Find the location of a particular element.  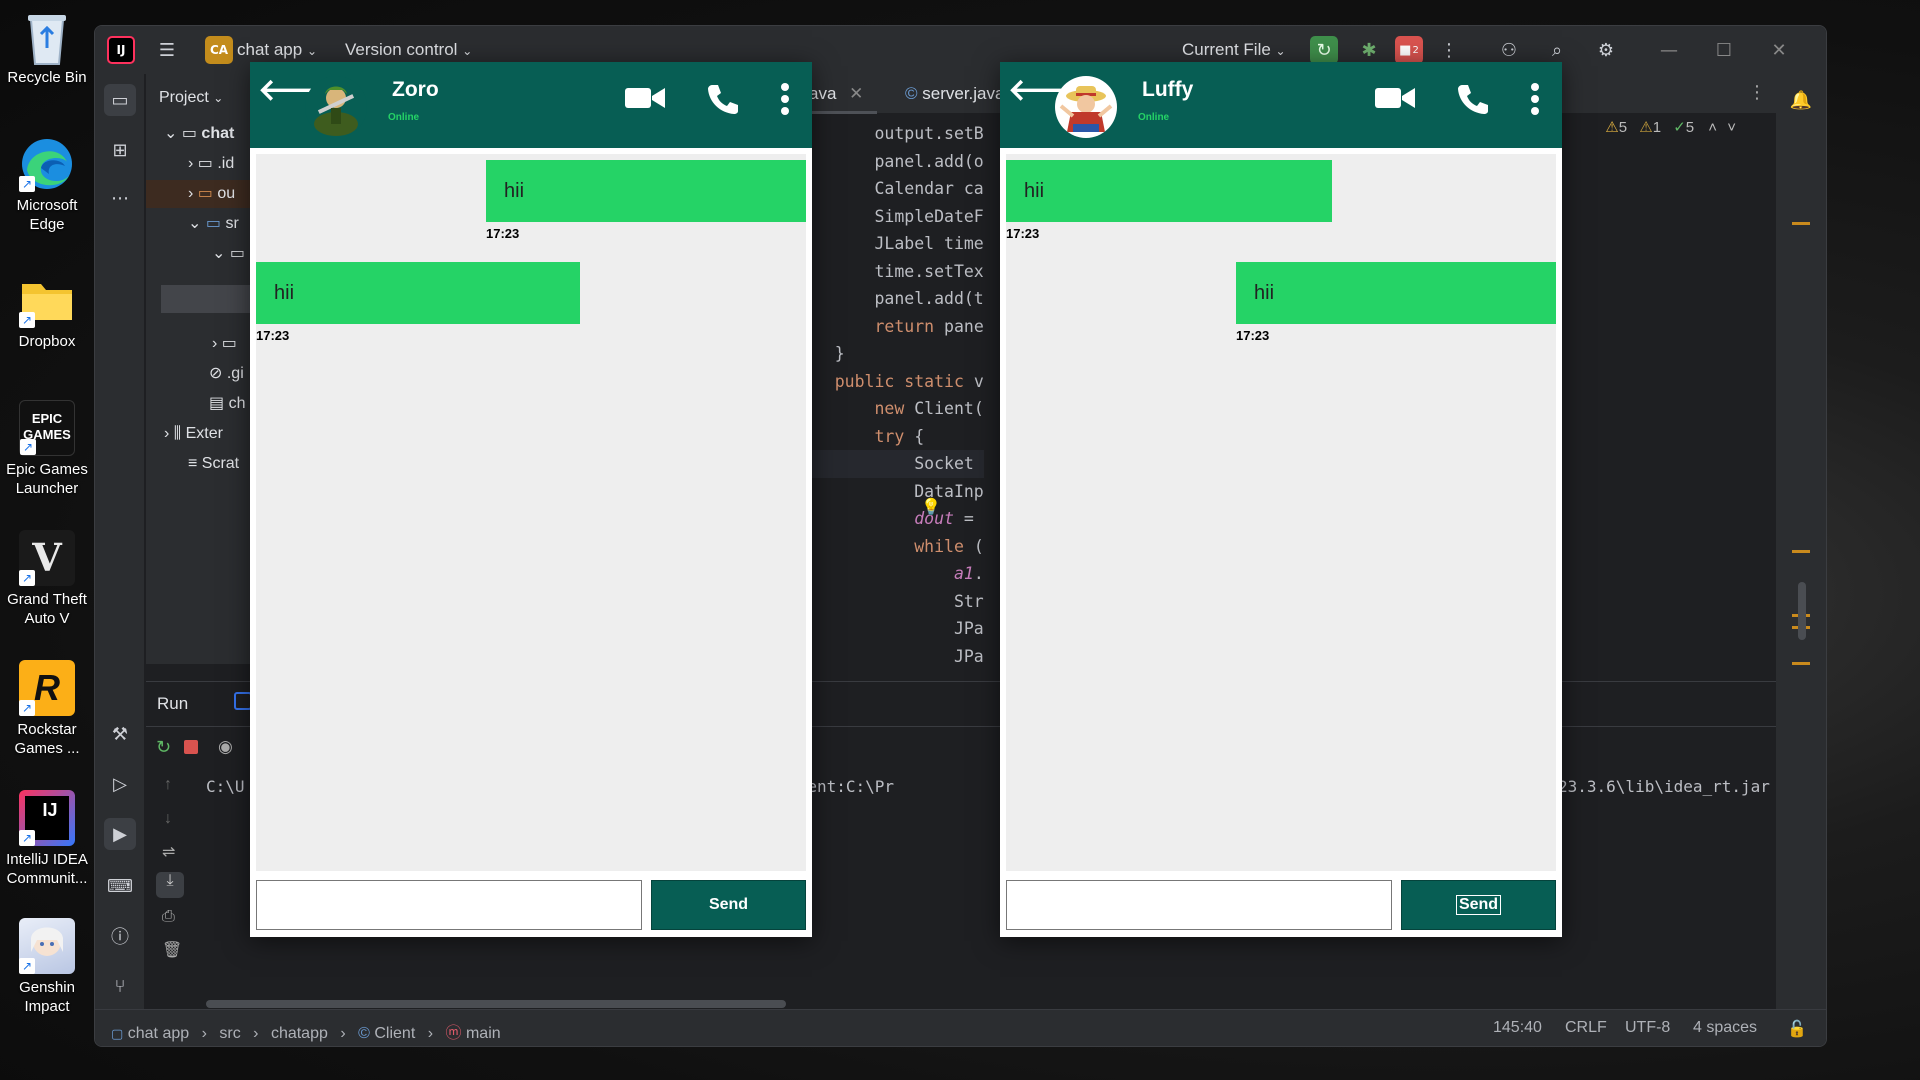

code-line: output.setB is located at coordinates (889, 134).